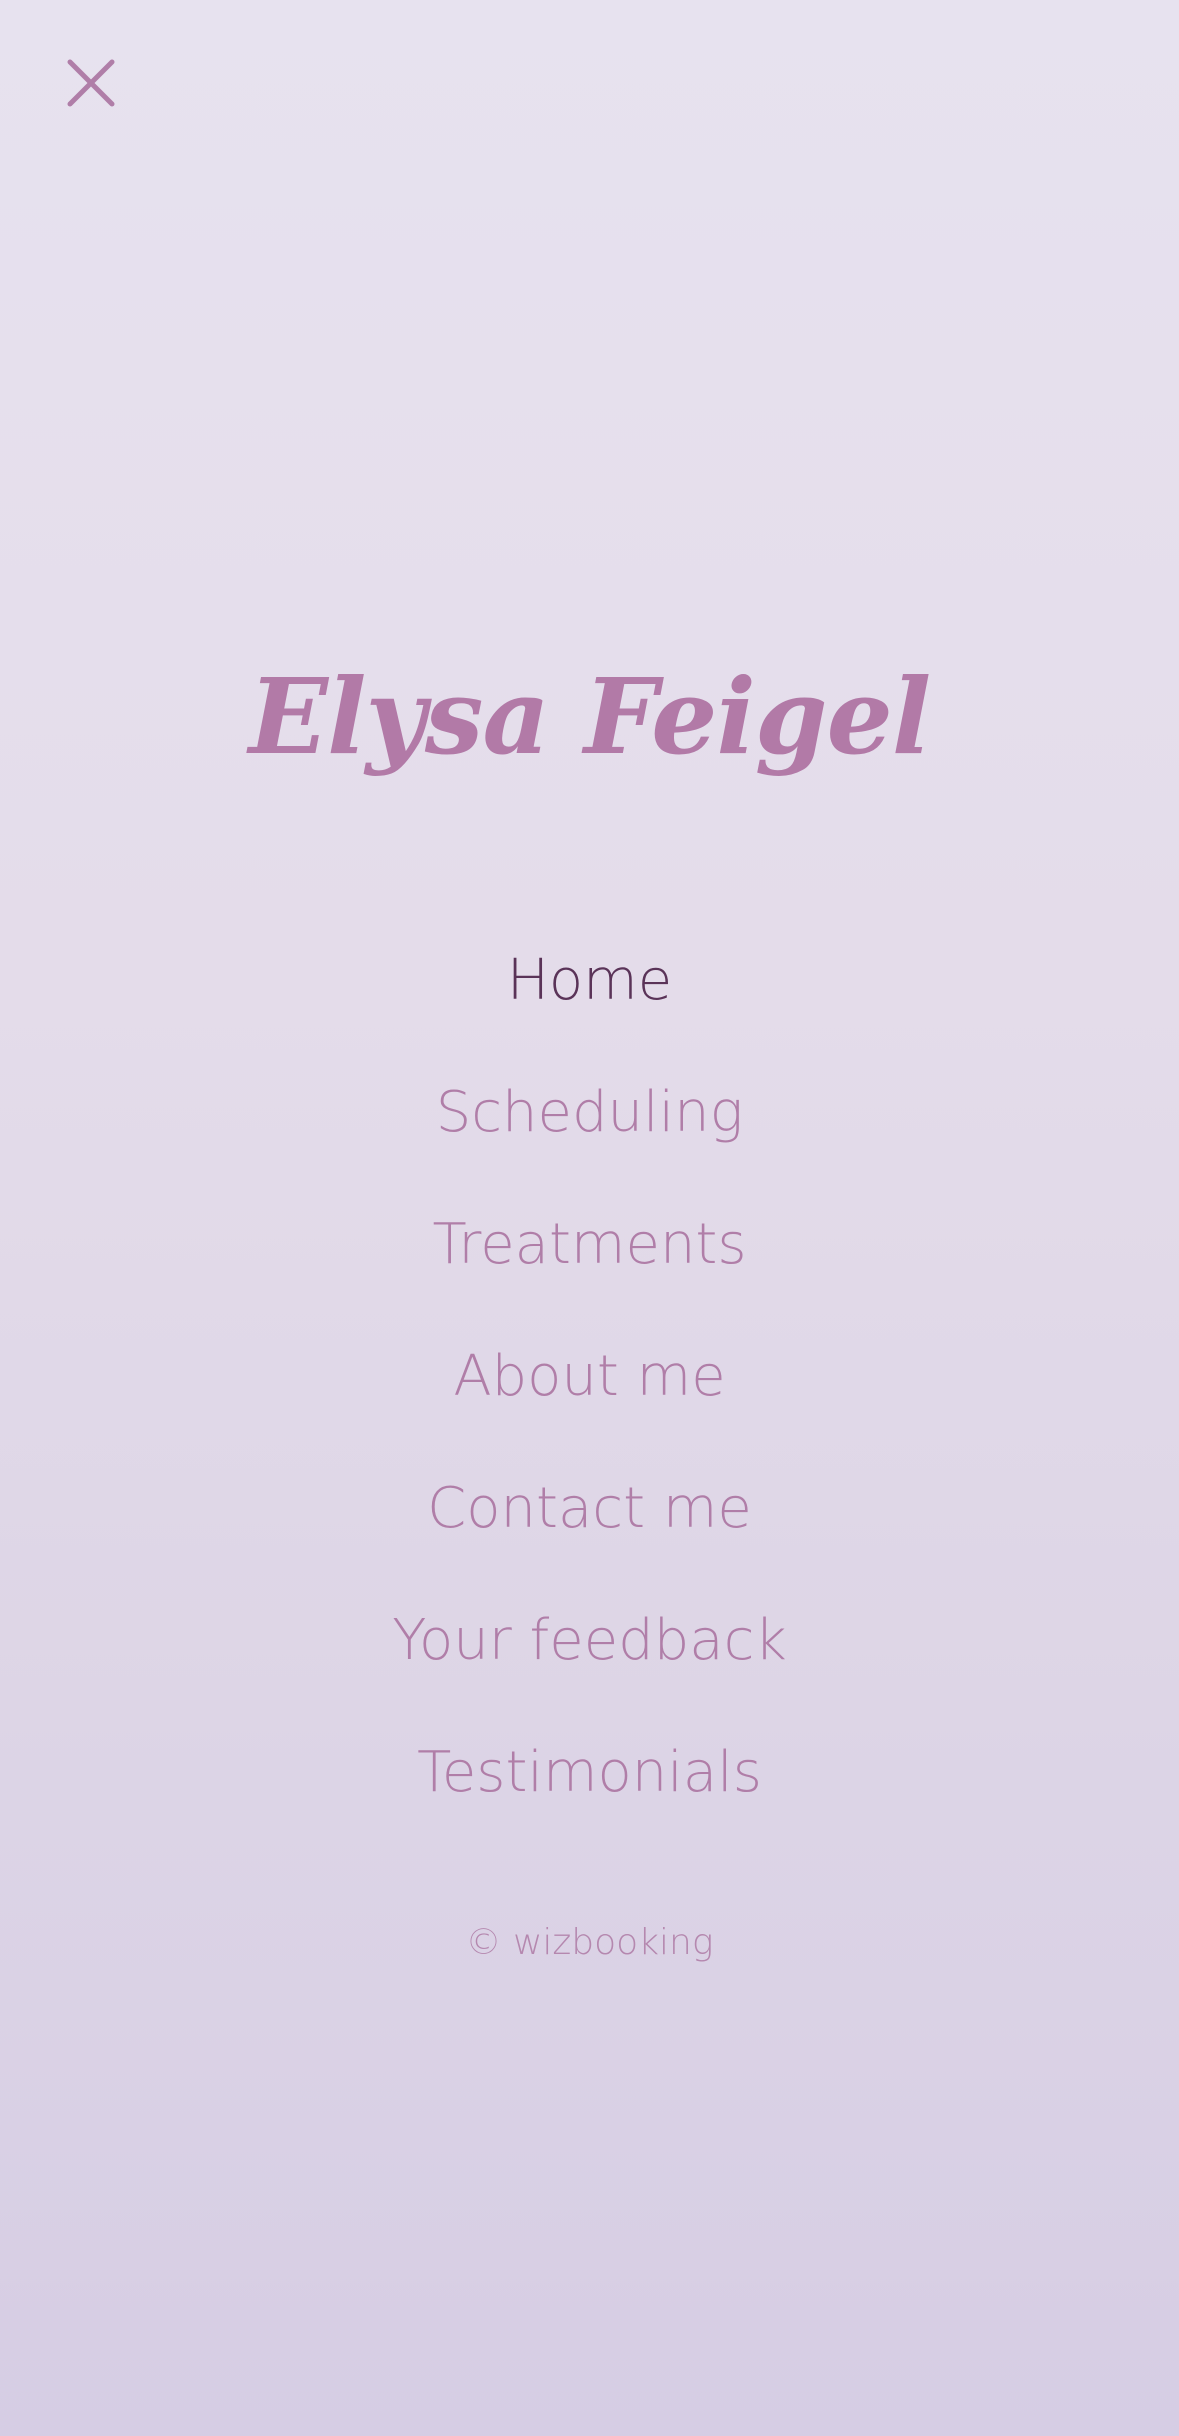 This screenshot has height=2436, width=1179. I want to click on menu-item-scheduling: Scheduling, so click(589, 1113).